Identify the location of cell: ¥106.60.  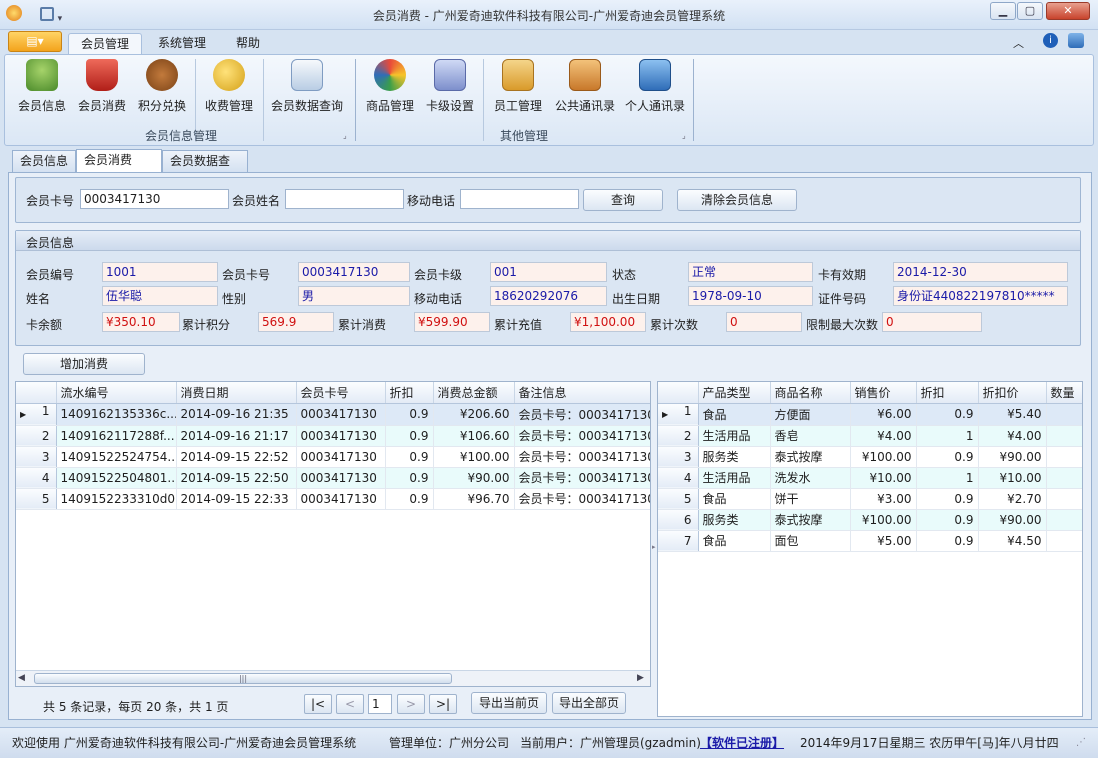
(474, 436).